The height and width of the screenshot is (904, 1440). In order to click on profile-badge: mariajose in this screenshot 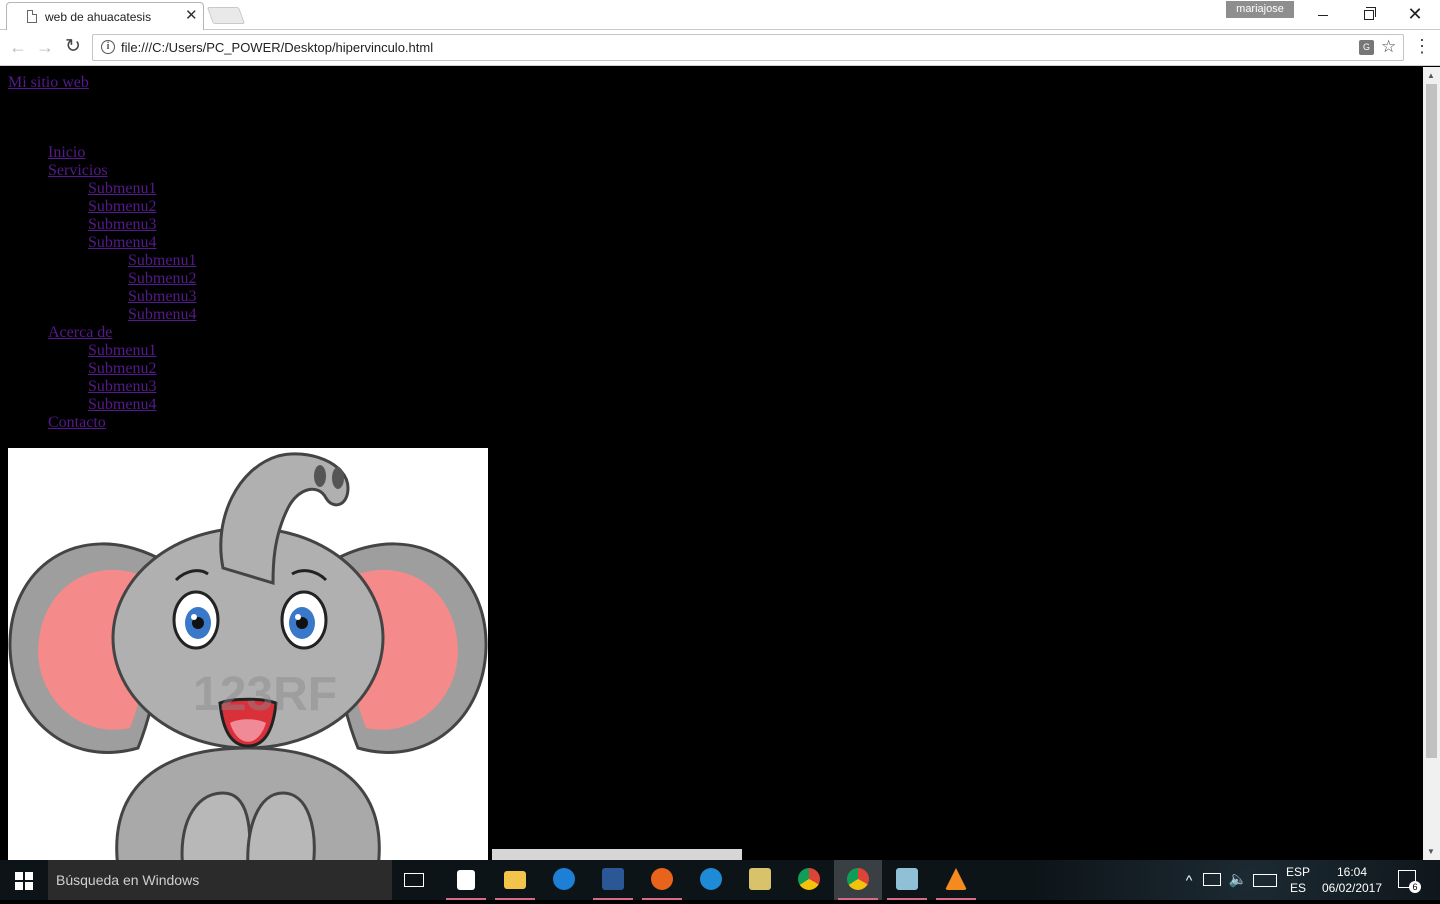, I will do `click(1260, 9)`.